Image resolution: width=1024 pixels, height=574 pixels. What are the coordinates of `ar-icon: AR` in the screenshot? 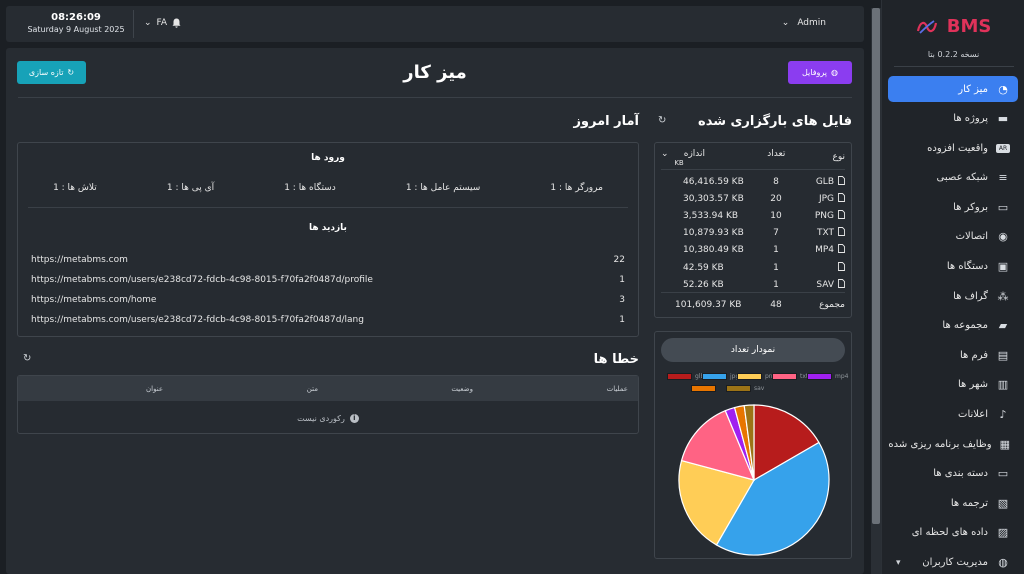 It's located at (1003, 148).